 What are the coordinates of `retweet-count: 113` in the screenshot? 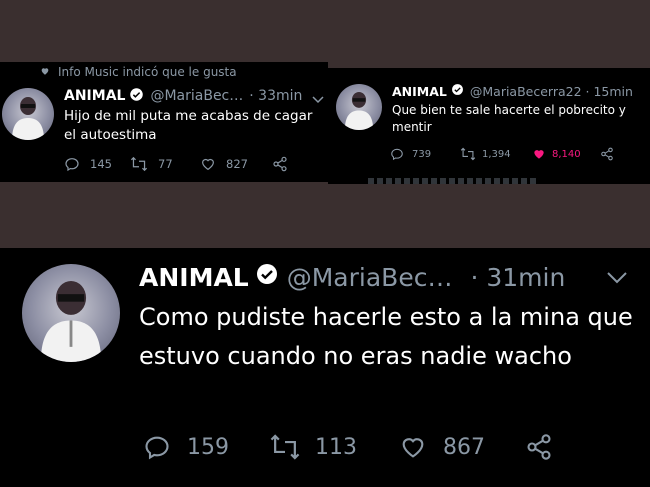 It's located at (336, 447).